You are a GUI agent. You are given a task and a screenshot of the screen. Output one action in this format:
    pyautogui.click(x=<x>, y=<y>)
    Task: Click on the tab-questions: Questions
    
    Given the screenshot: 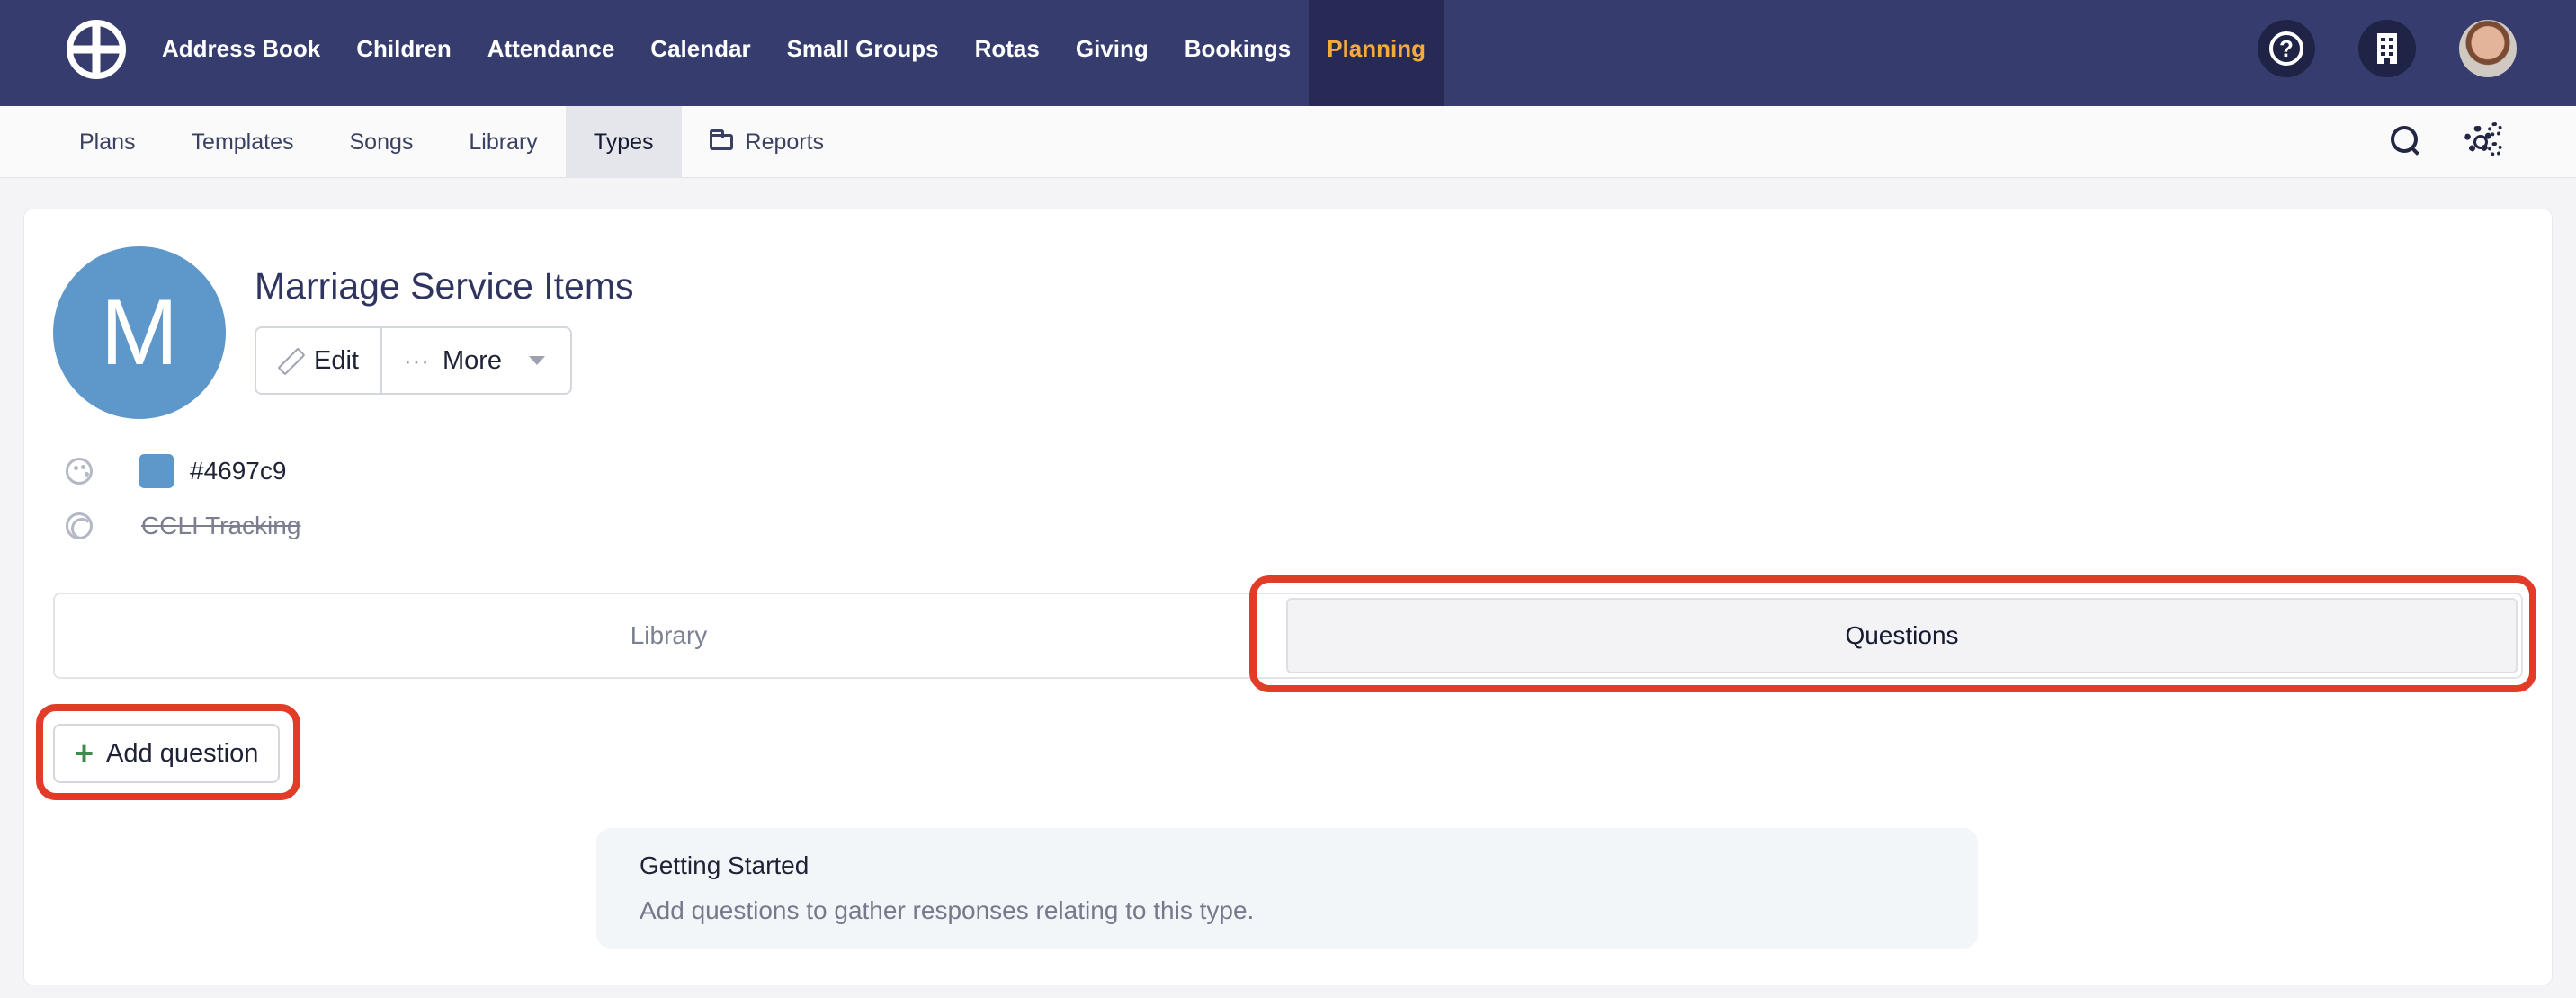 What is the action you would take?
    pyautogui.click(x=1902, y=635)
    